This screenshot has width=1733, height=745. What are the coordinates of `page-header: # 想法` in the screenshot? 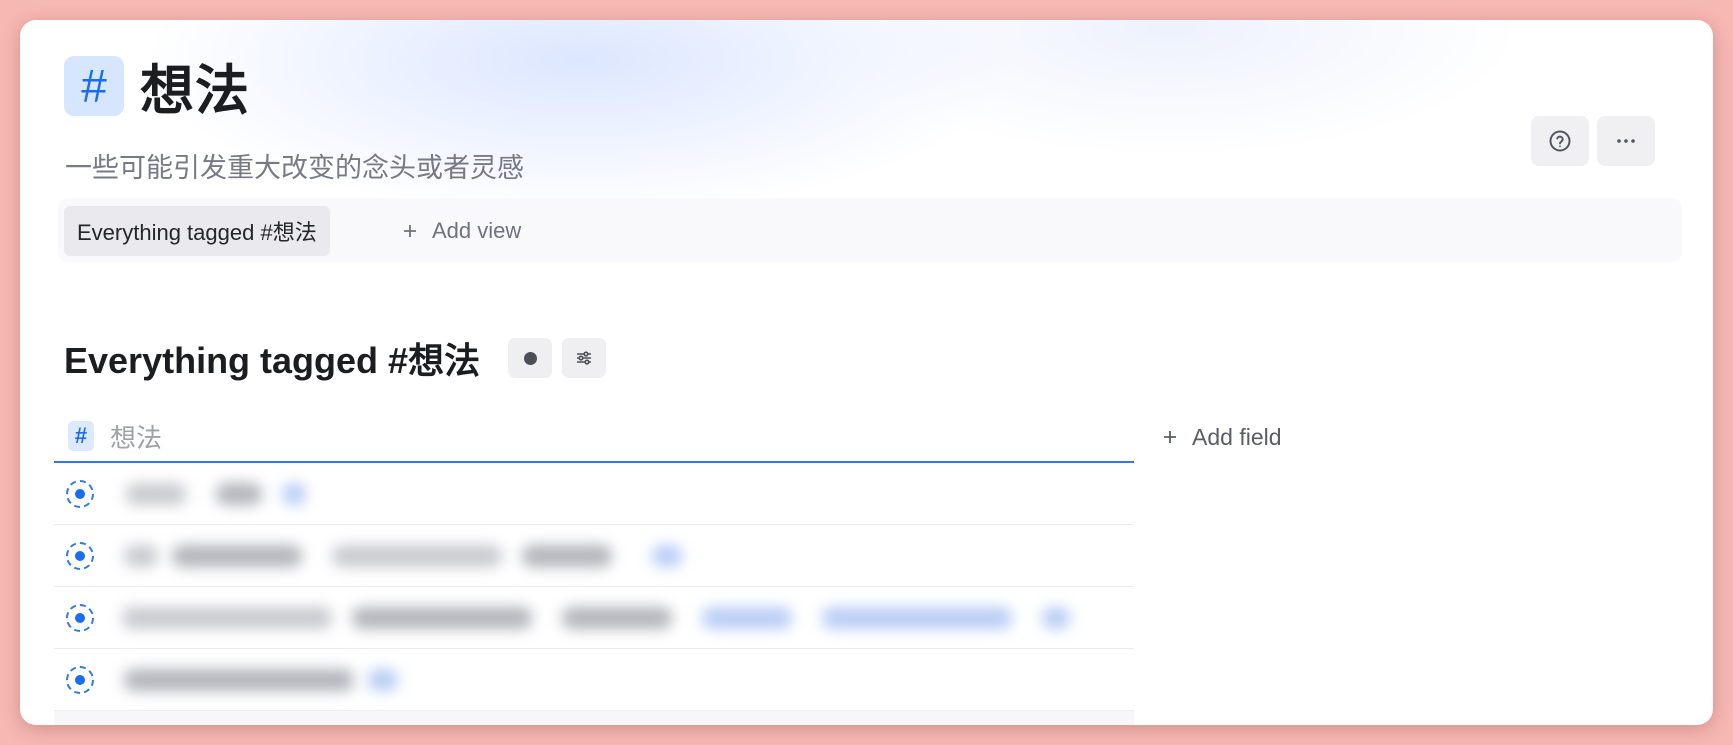 It's located at (157, 85).